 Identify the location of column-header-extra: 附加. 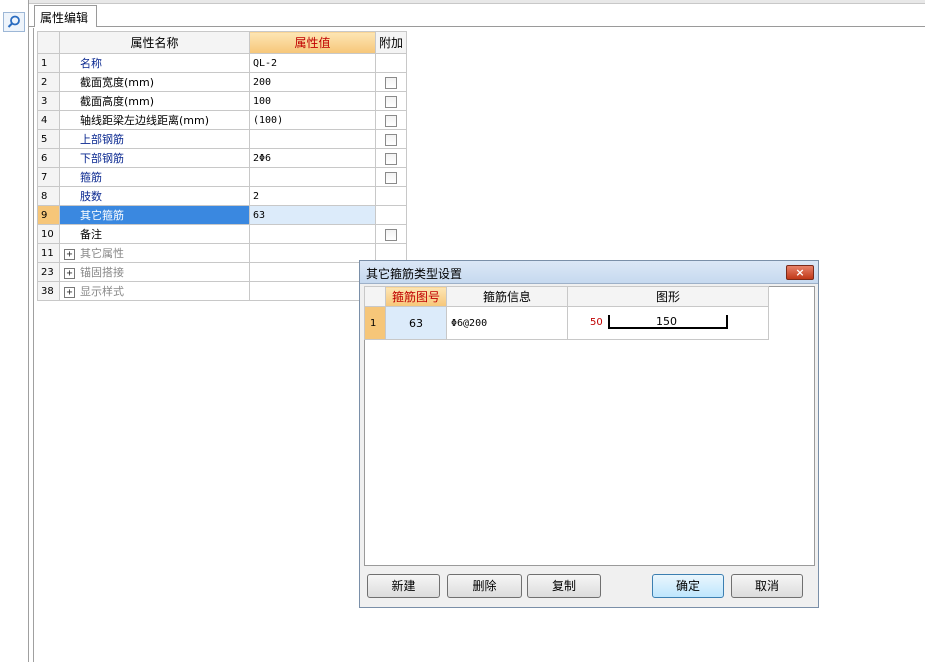
(391, 42).